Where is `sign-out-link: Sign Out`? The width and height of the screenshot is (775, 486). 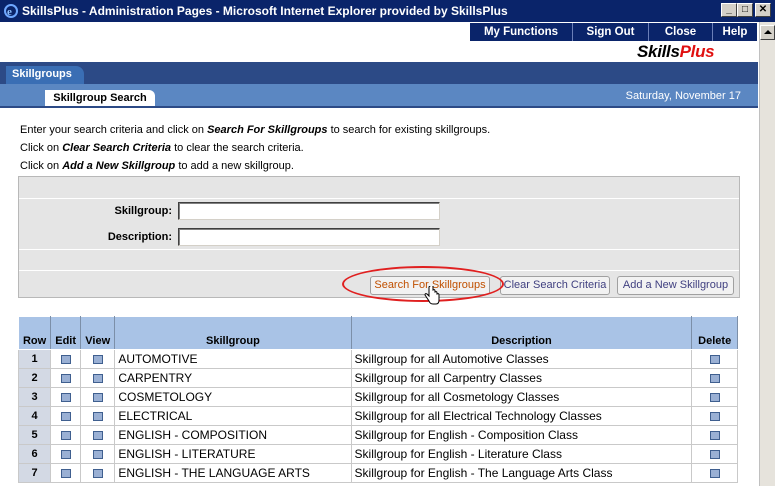
sign-out-link: Sign Out is located at coordinates (610, 32).